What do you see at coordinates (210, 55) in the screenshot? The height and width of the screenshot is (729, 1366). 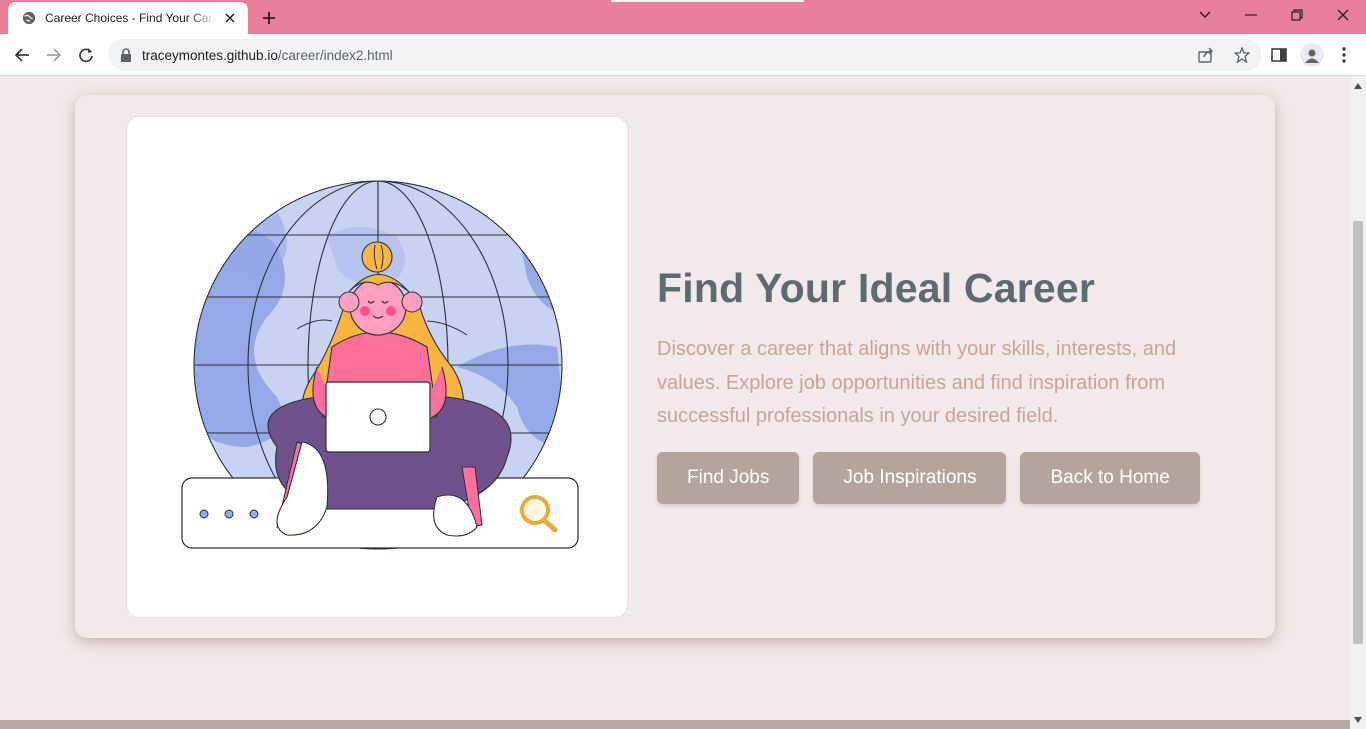 I see `url-host: traceymontes.github.io` at bounding box center [210, 55].